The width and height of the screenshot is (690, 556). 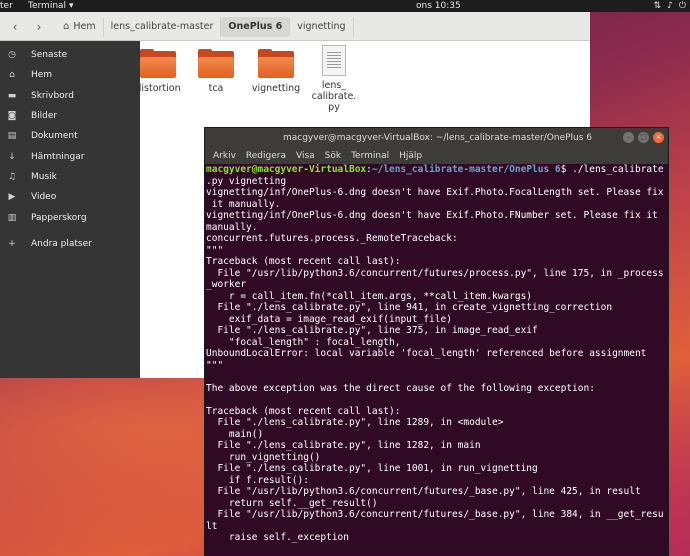 I want to click on download-icon: ↓, so click(x=12, y=156).